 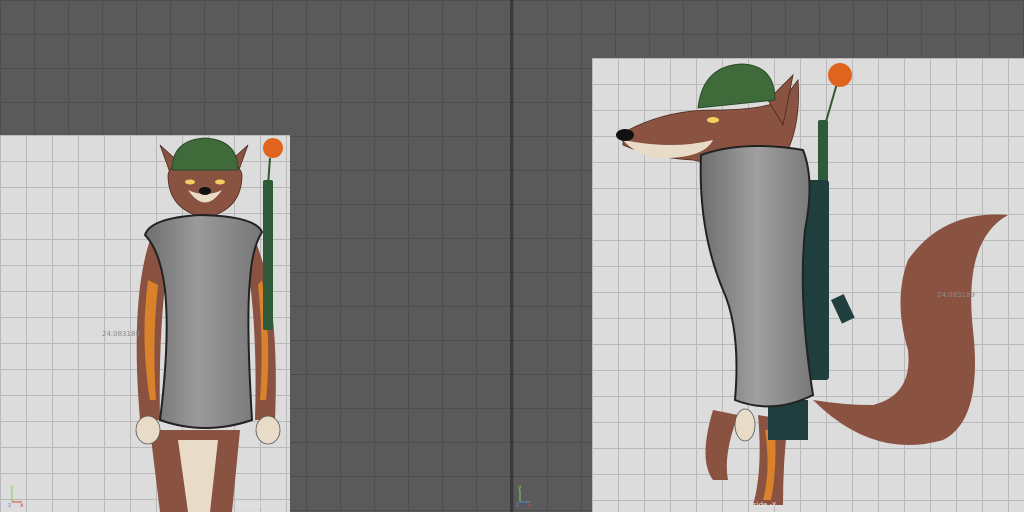 What do you see at coordinates (956, 295) in the screenshot?
I see `side-measurement: 24.083189` at bounding box center [956, 295].